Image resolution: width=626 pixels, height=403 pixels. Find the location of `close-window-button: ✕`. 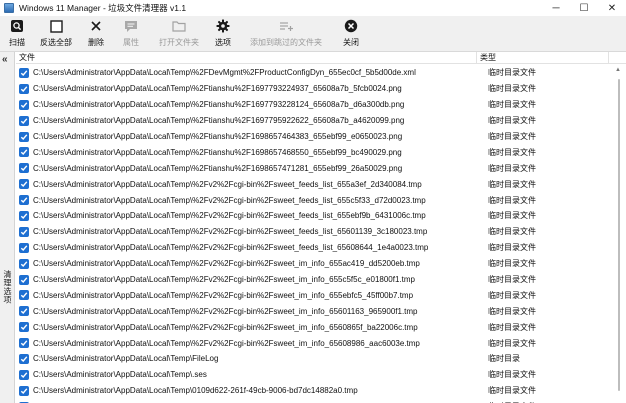

close-window-button: ✕ is located at coordinates (612, 8).